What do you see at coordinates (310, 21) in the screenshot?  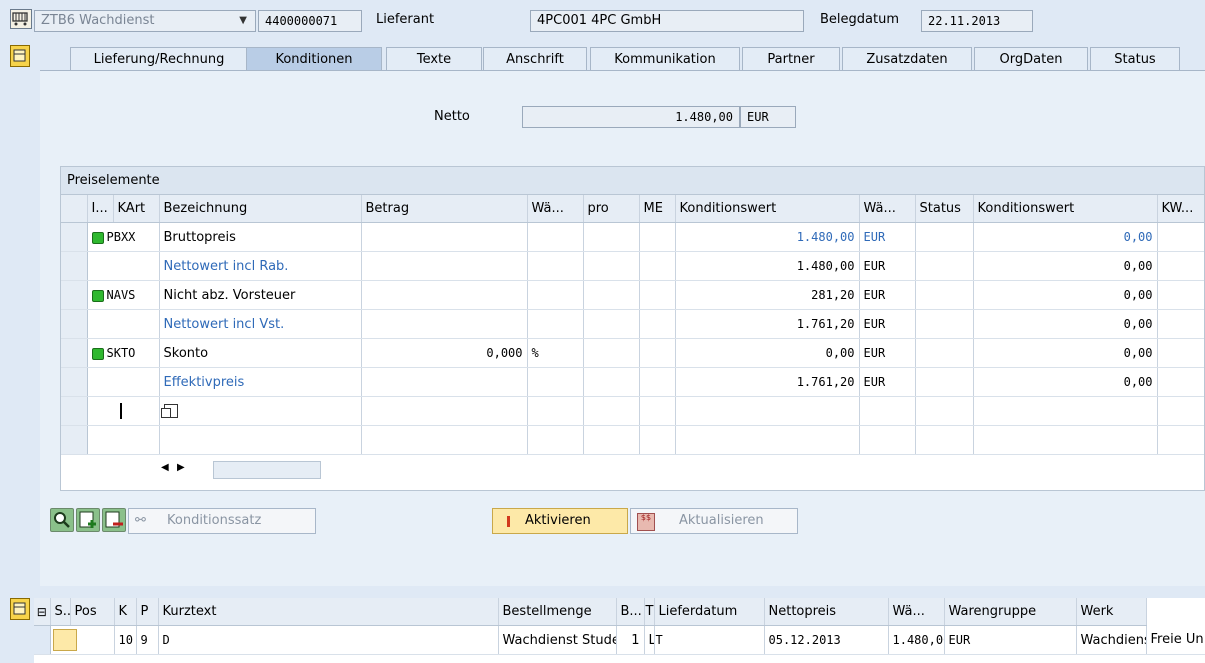 I see `doc-number-field: 4400000071` at bounding box center [310, 21].